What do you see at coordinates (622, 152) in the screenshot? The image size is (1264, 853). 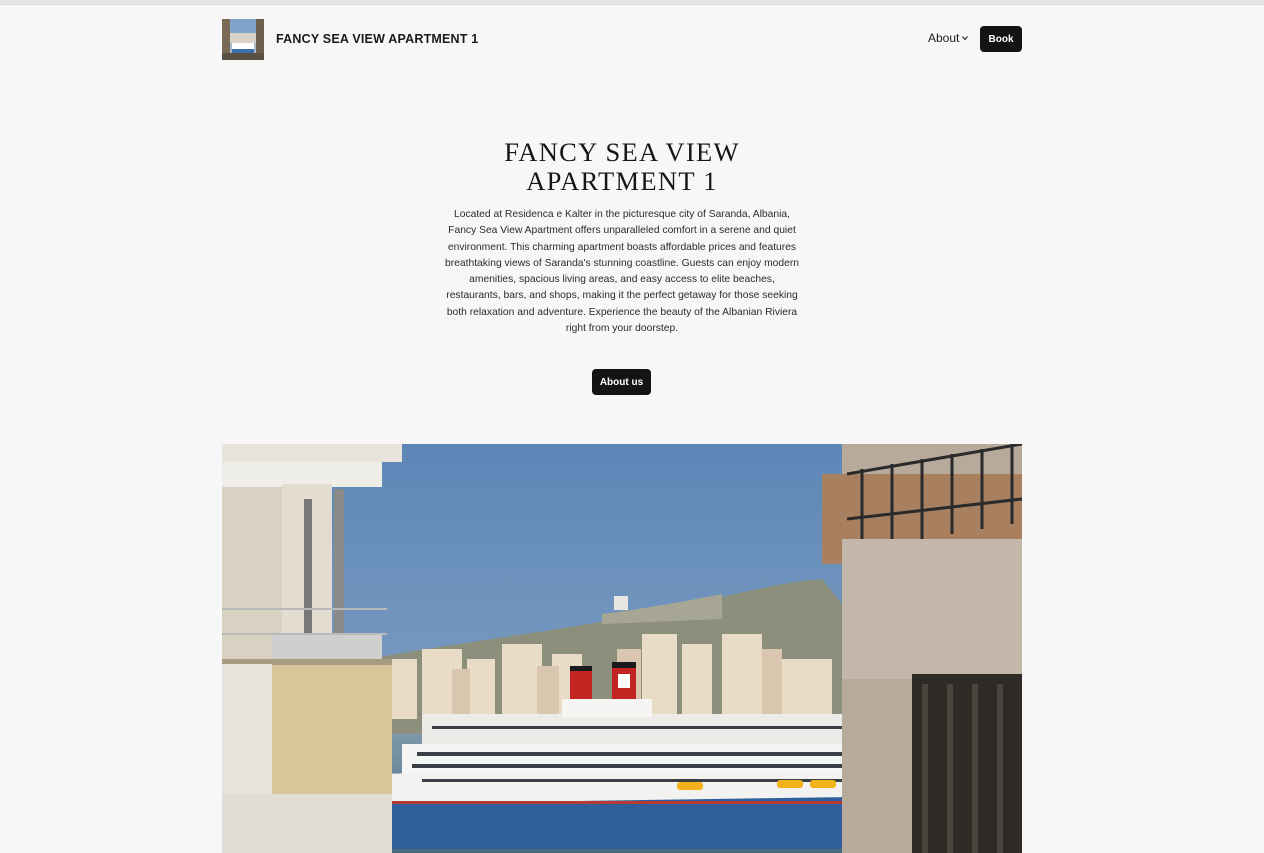 I see `page-title-line1: FANCY SEA VIEW` at bounding box center [622, 152].